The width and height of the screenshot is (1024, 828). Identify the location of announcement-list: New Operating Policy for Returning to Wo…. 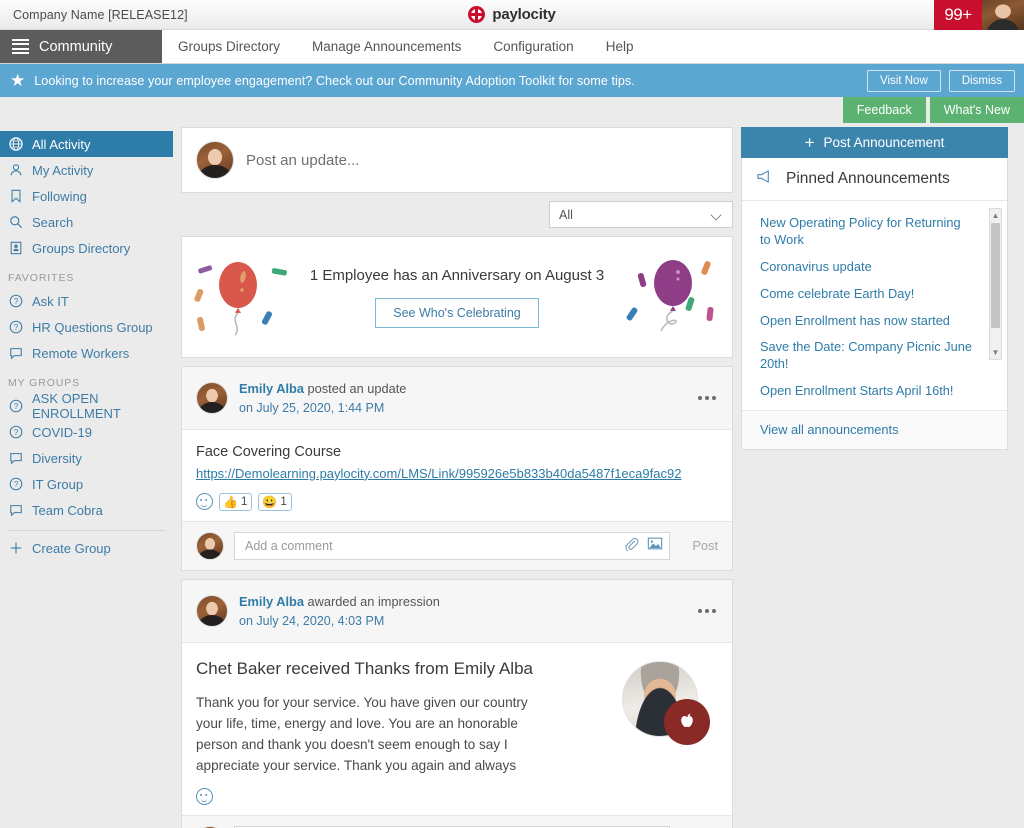
(874, 305).